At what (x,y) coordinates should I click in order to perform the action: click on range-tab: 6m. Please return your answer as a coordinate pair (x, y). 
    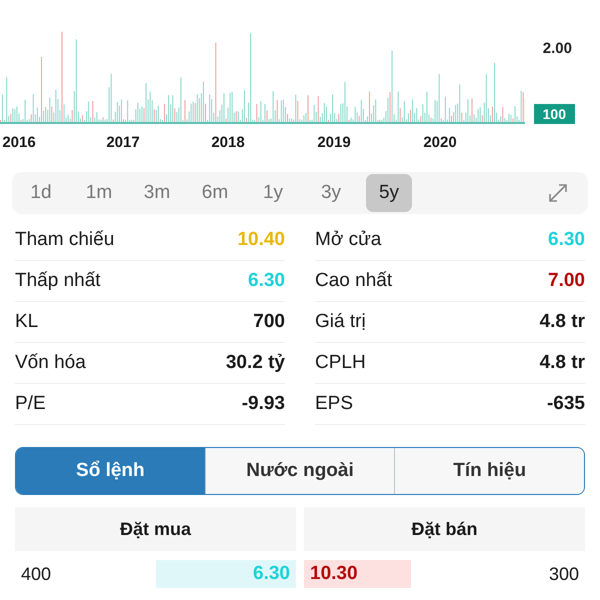
    Looking at the image, I should click on (215, 193).